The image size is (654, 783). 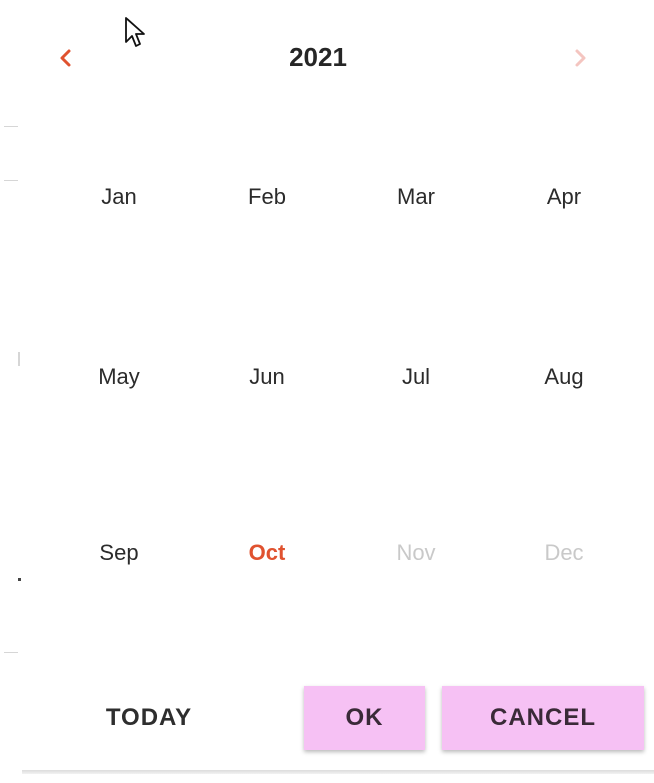 What do you see at coordinates (119, 553) in the screenshot?
I see `month-sep: Sep` at bounding box center [119, 553].